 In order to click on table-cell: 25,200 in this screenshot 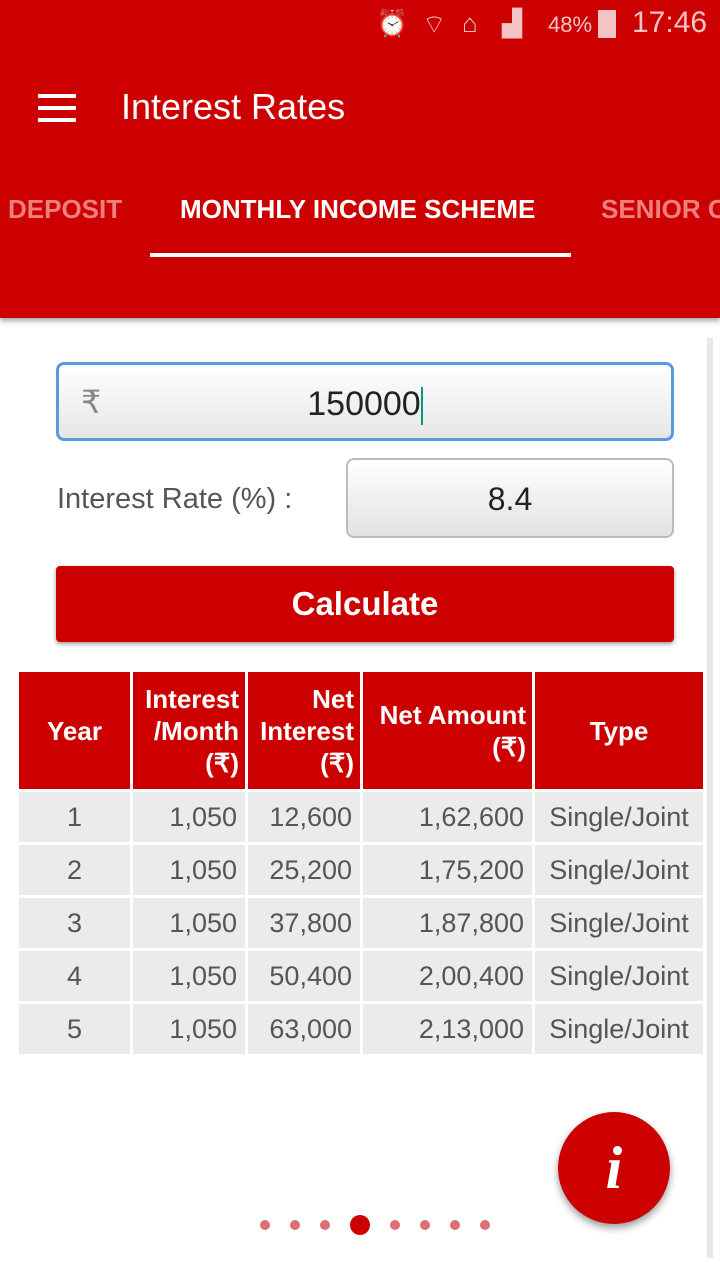, I will do `click(304, 870)`.